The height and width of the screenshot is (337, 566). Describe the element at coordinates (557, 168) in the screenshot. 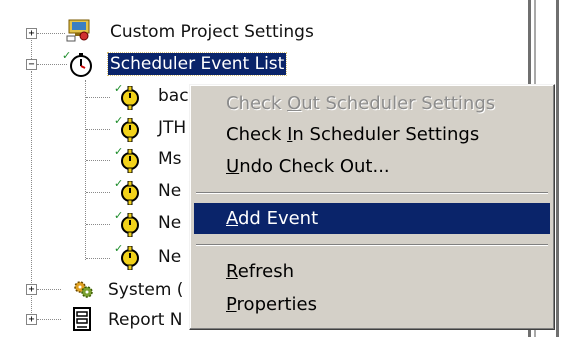

I see `splitter-edge` at that location.